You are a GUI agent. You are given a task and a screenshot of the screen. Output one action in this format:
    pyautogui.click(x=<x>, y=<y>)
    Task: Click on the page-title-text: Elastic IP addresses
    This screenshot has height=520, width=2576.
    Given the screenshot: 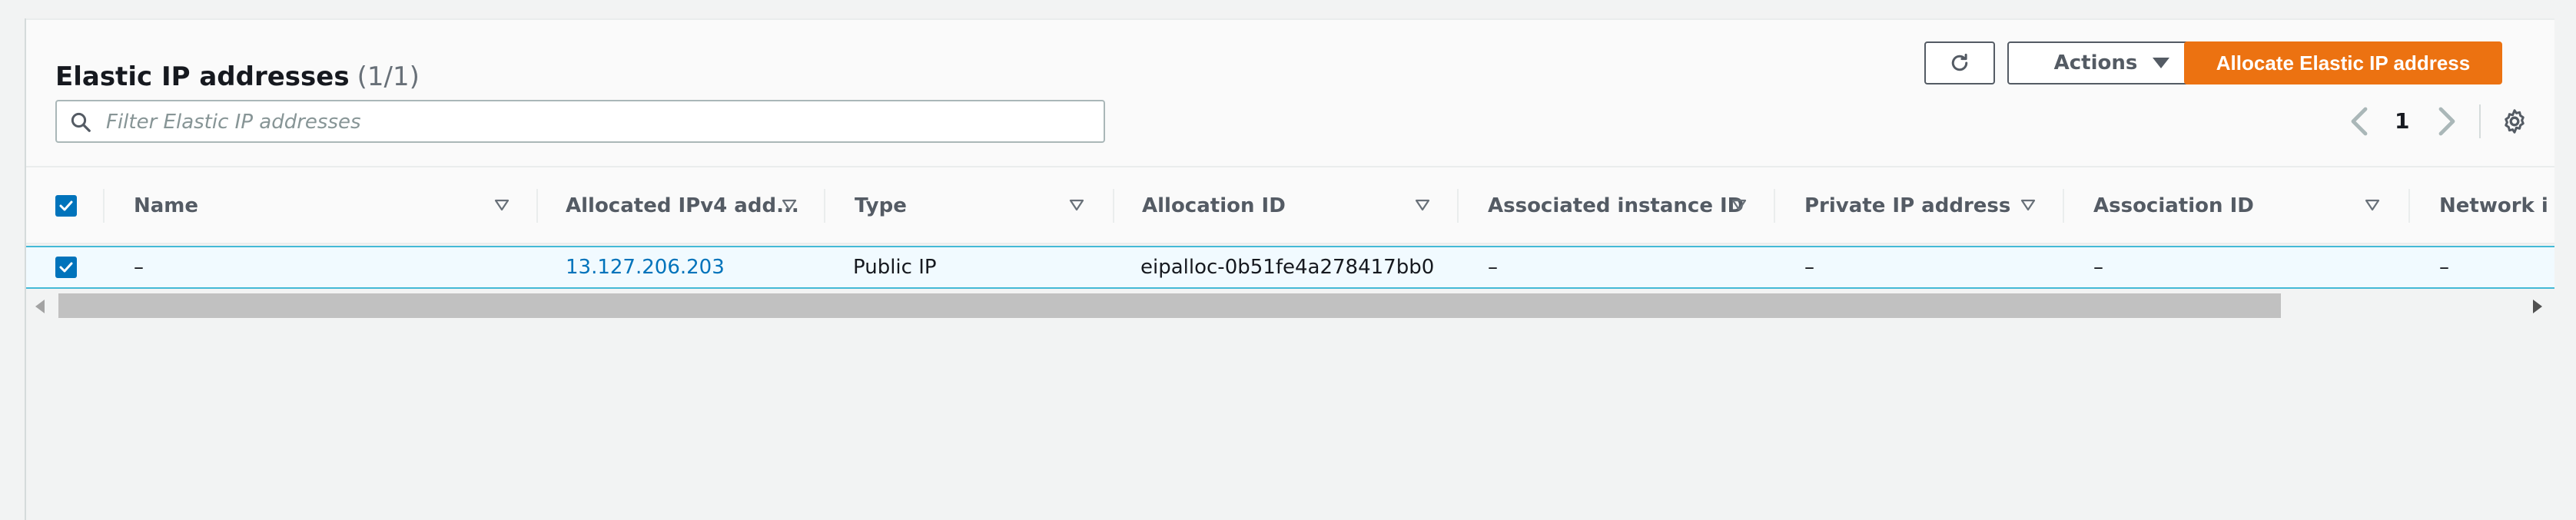 What is the action you would take?
    pyautogui.click(x=202, y=76)
    